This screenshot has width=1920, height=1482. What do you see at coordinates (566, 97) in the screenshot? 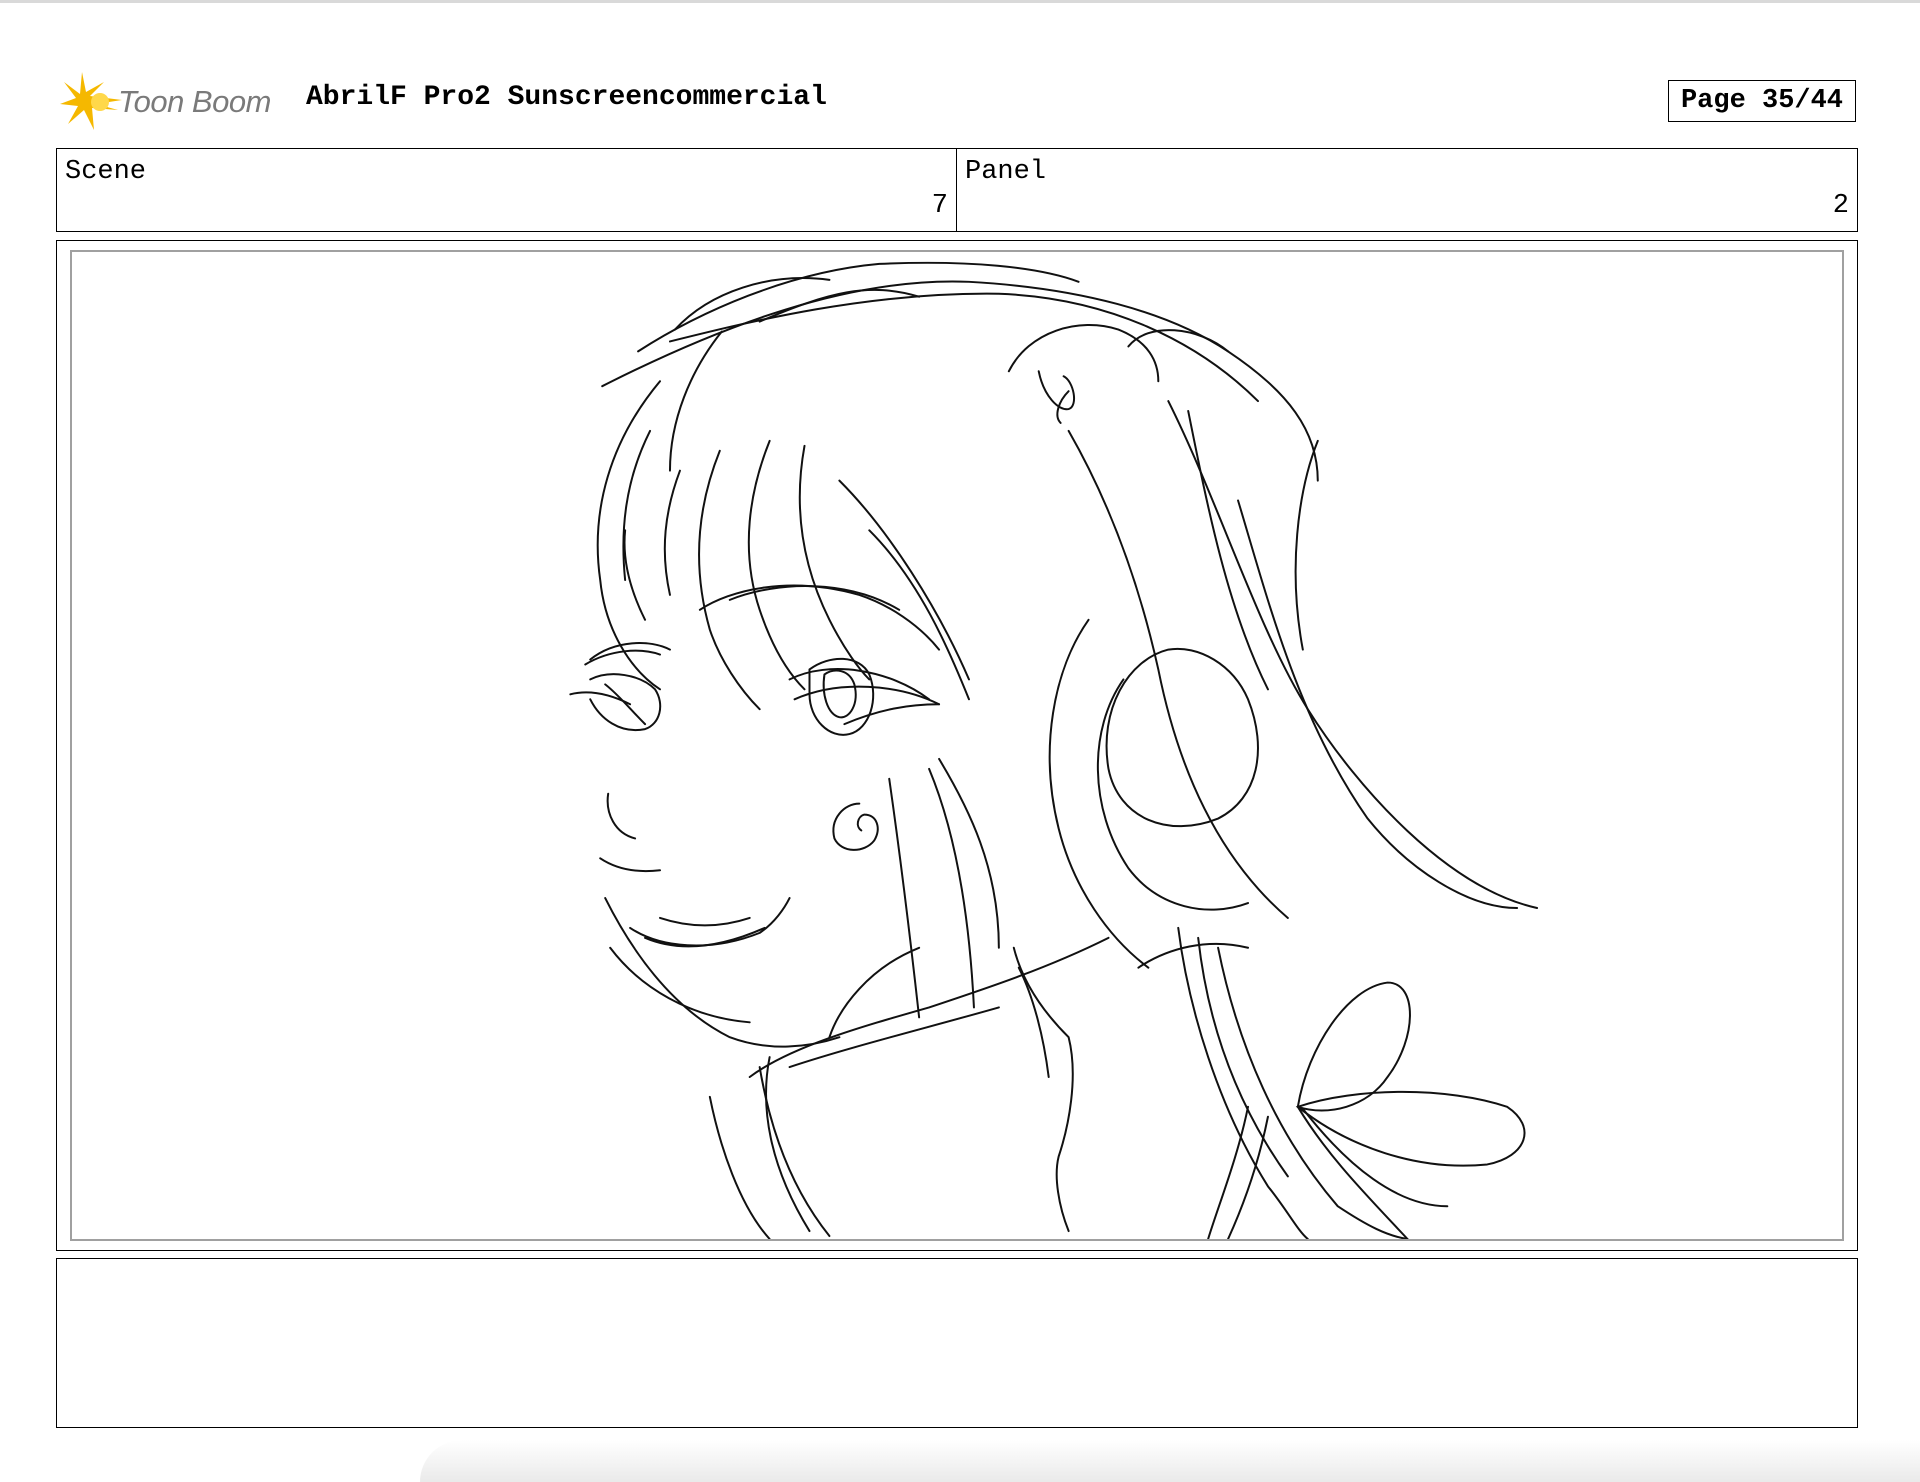
I see `project-title: AbrilF Pro2 Sunscreencommercial` at bounding box center [566, 97].